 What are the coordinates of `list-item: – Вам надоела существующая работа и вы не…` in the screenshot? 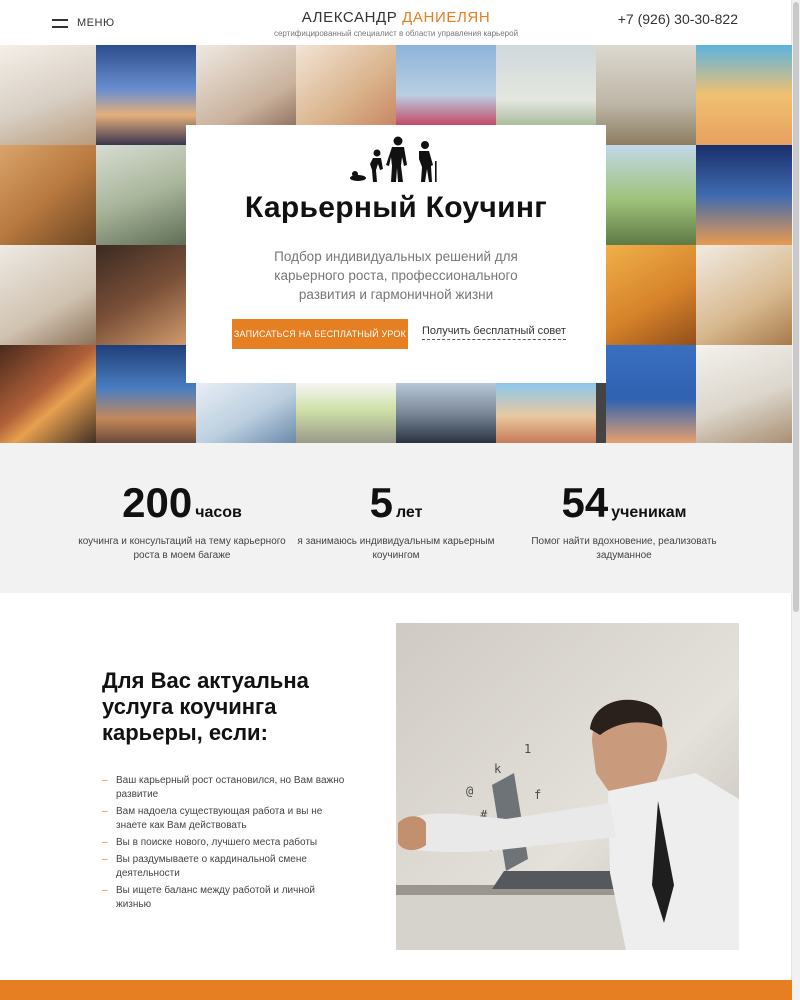 It's located at (227, 819).